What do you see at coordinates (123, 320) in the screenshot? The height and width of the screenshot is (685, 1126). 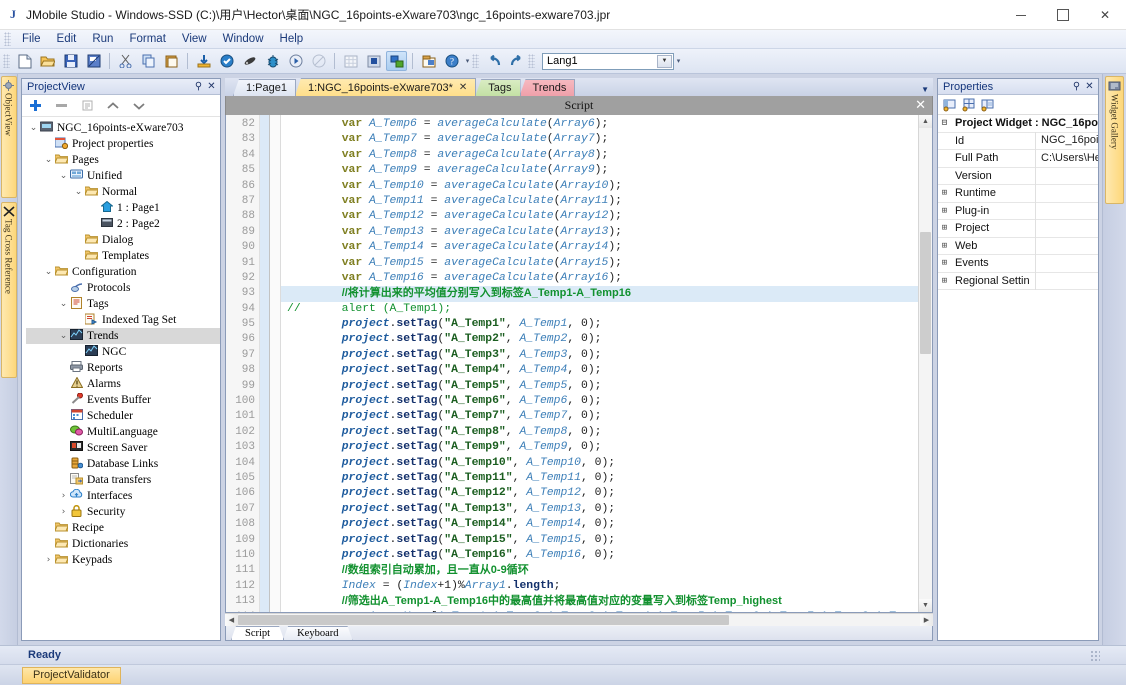 I see `tree-item-indexed-tag-set: Indexed Tag Set` at bounding box center [123, 320].